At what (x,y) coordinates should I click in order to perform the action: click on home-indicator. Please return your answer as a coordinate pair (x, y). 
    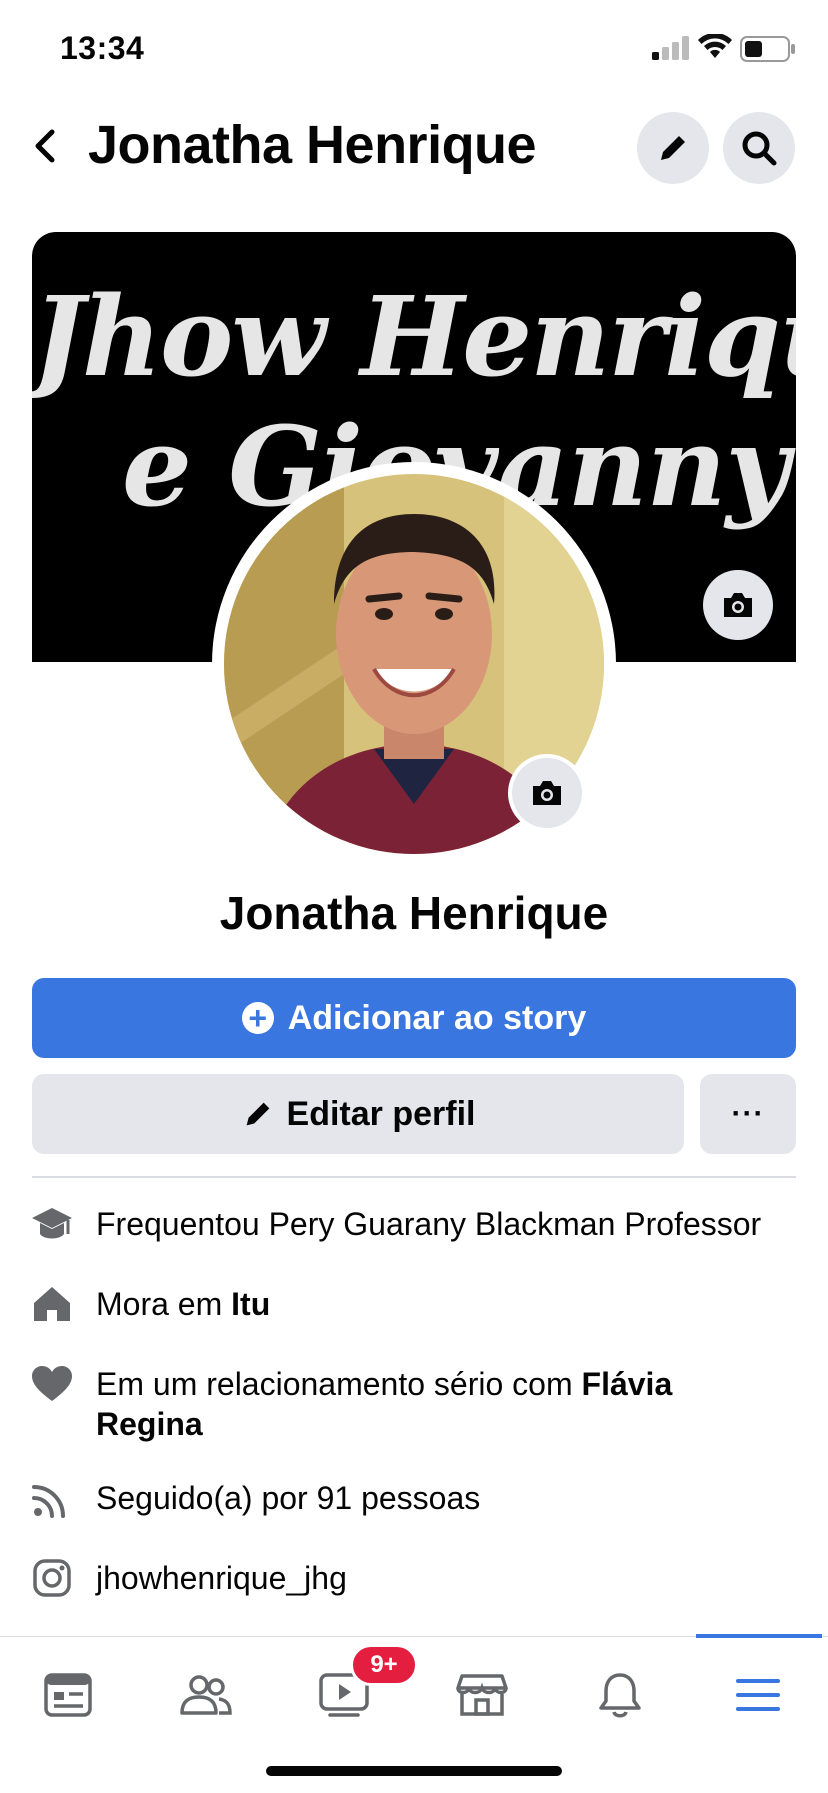
    Looking at the image, I should click on (414, 1771).